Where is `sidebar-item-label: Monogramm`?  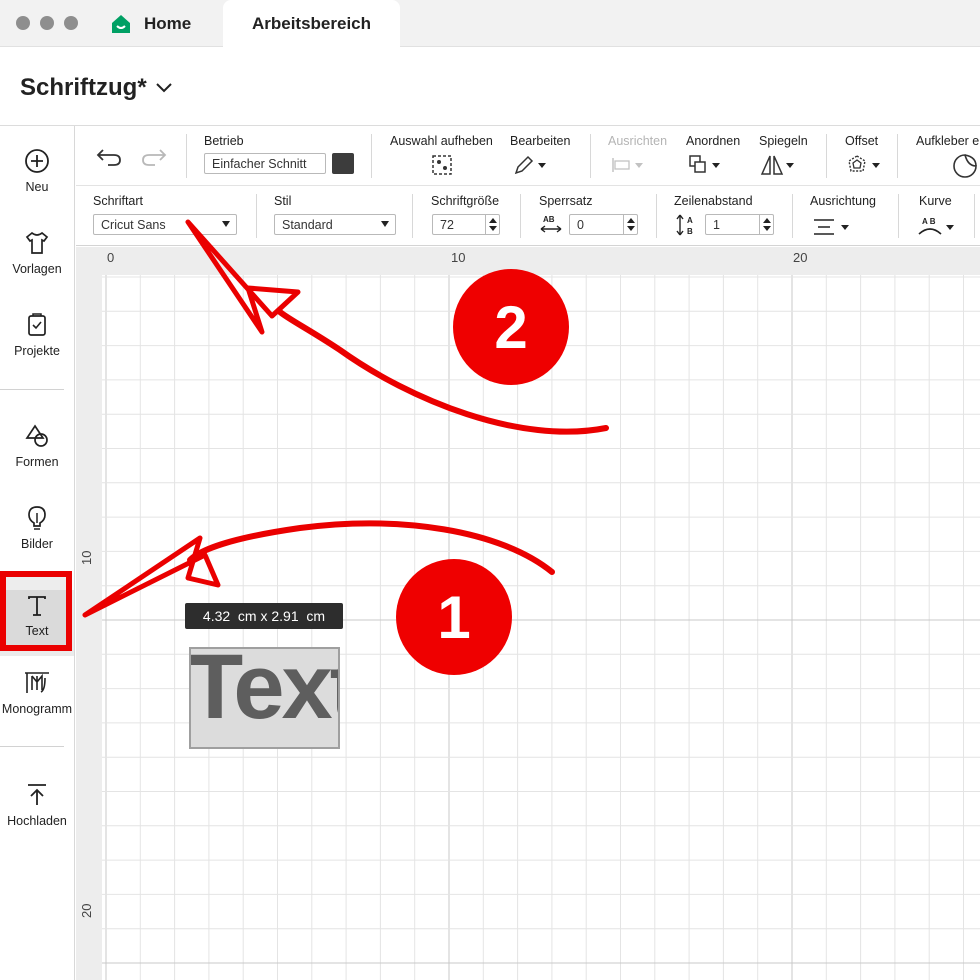
sidebar-item-label: Monogramm is located at coordinates (37, 709).